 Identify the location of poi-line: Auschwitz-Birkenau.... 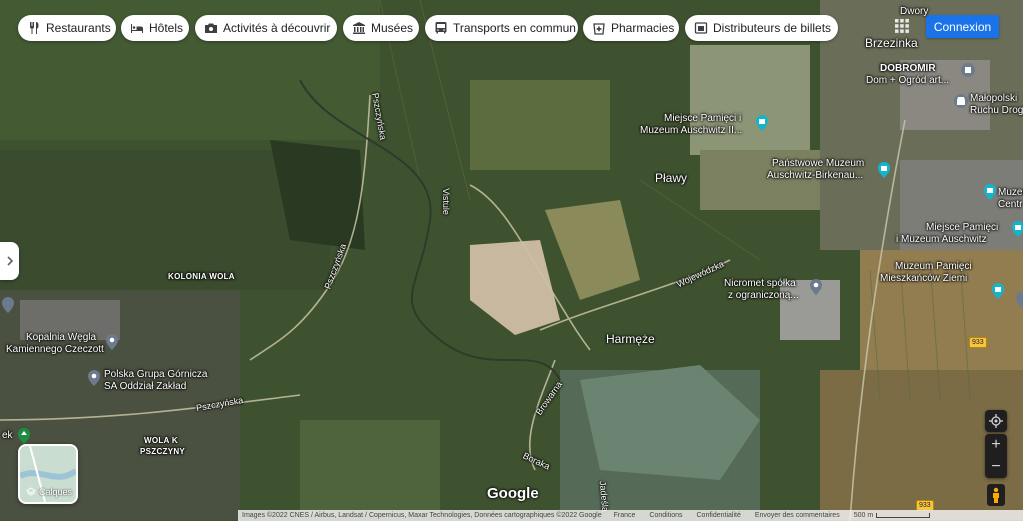
(815, 175).